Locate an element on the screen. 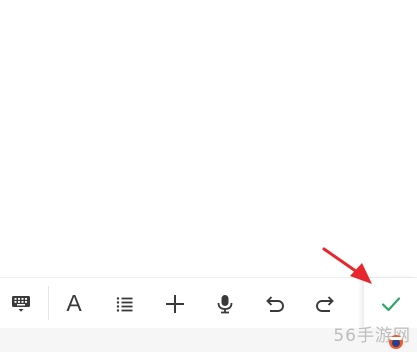 The height and width of the screenshot is (352, 417). keyboard-icon is located at coordinates (21, 303).